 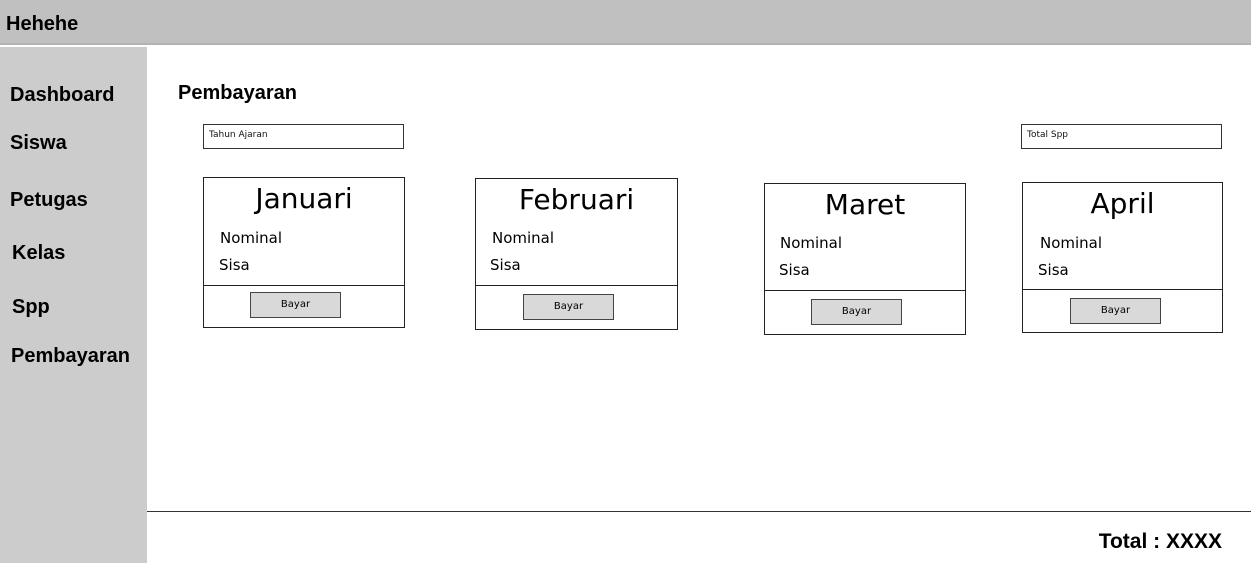 I want to click on total-spp-input: Total Spp, so click(x=1121, y=136).